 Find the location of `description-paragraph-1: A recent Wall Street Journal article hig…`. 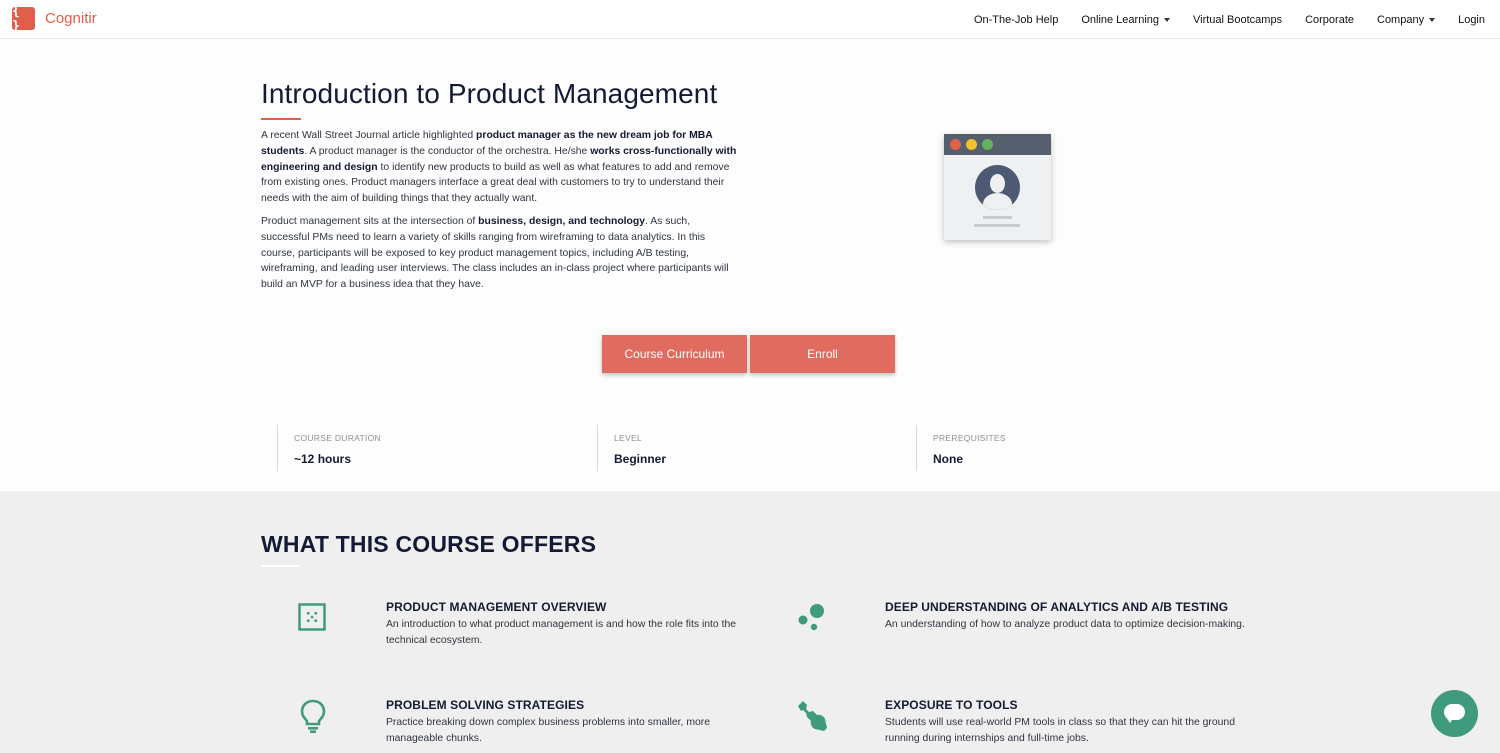

description-paragraph-1: A recent Wall Street Journal article hig… is located at coordinates (501, 167).